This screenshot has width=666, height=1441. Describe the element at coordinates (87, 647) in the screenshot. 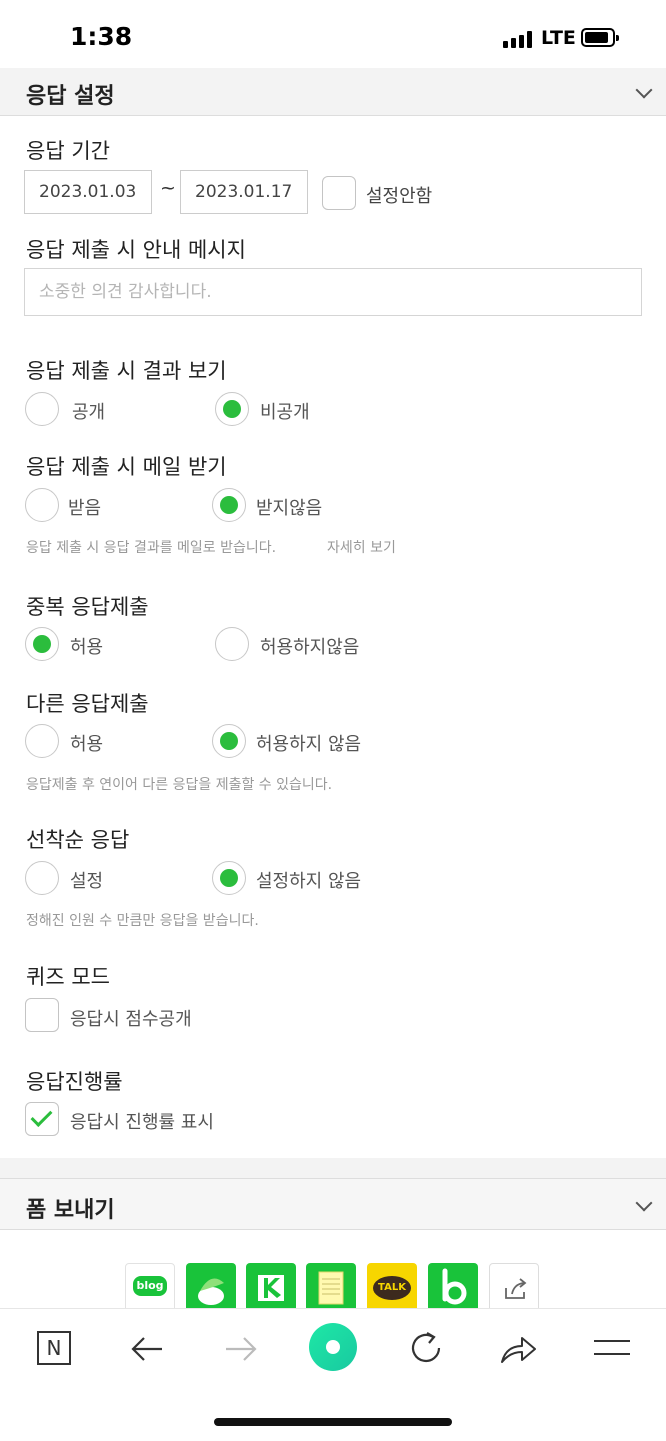

I see `option-duplicate-allow: 허용` at that location.